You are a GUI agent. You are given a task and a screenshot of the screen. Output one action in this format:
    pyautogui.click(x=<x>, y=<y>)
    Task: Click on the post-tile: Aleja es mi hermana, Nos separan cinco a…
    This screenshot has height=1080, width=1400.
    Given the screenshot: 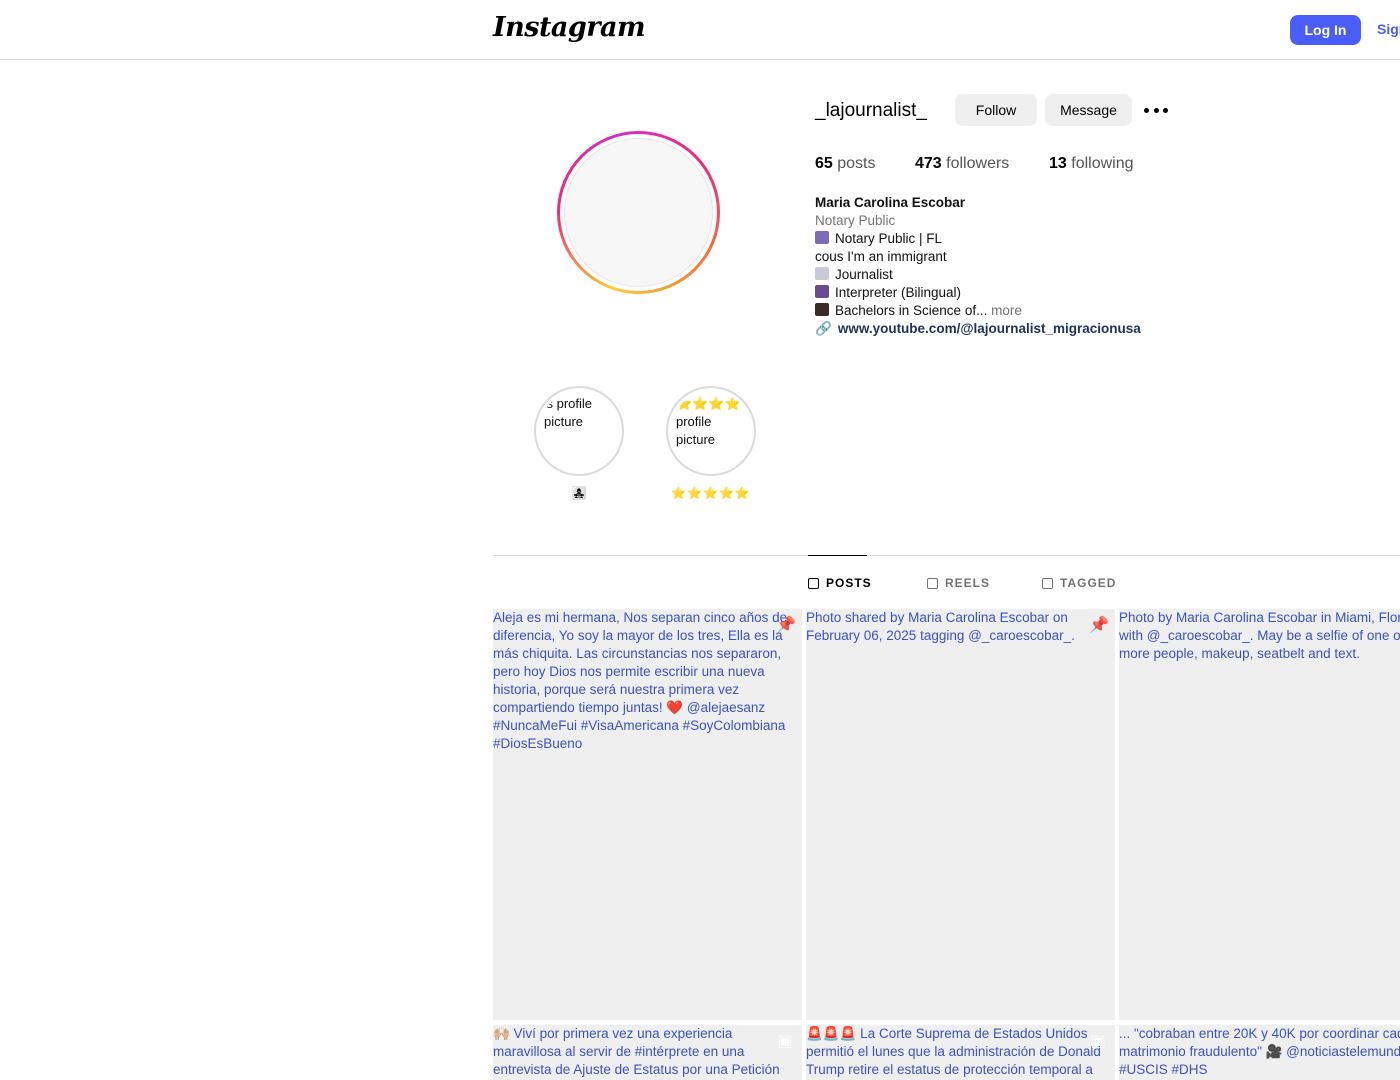 What is the action you would take?
    pyautogui.click(x=647, y=814)
    